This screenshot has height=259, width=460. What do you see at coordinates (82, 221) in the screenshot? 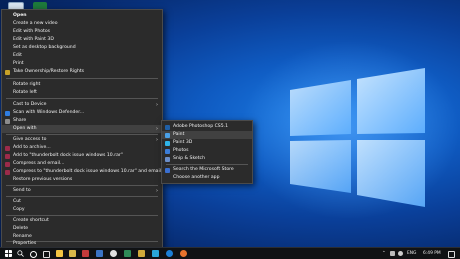
I see `menu-item-create-shortcut: Create shortcut` at bounding box center [82, 221].